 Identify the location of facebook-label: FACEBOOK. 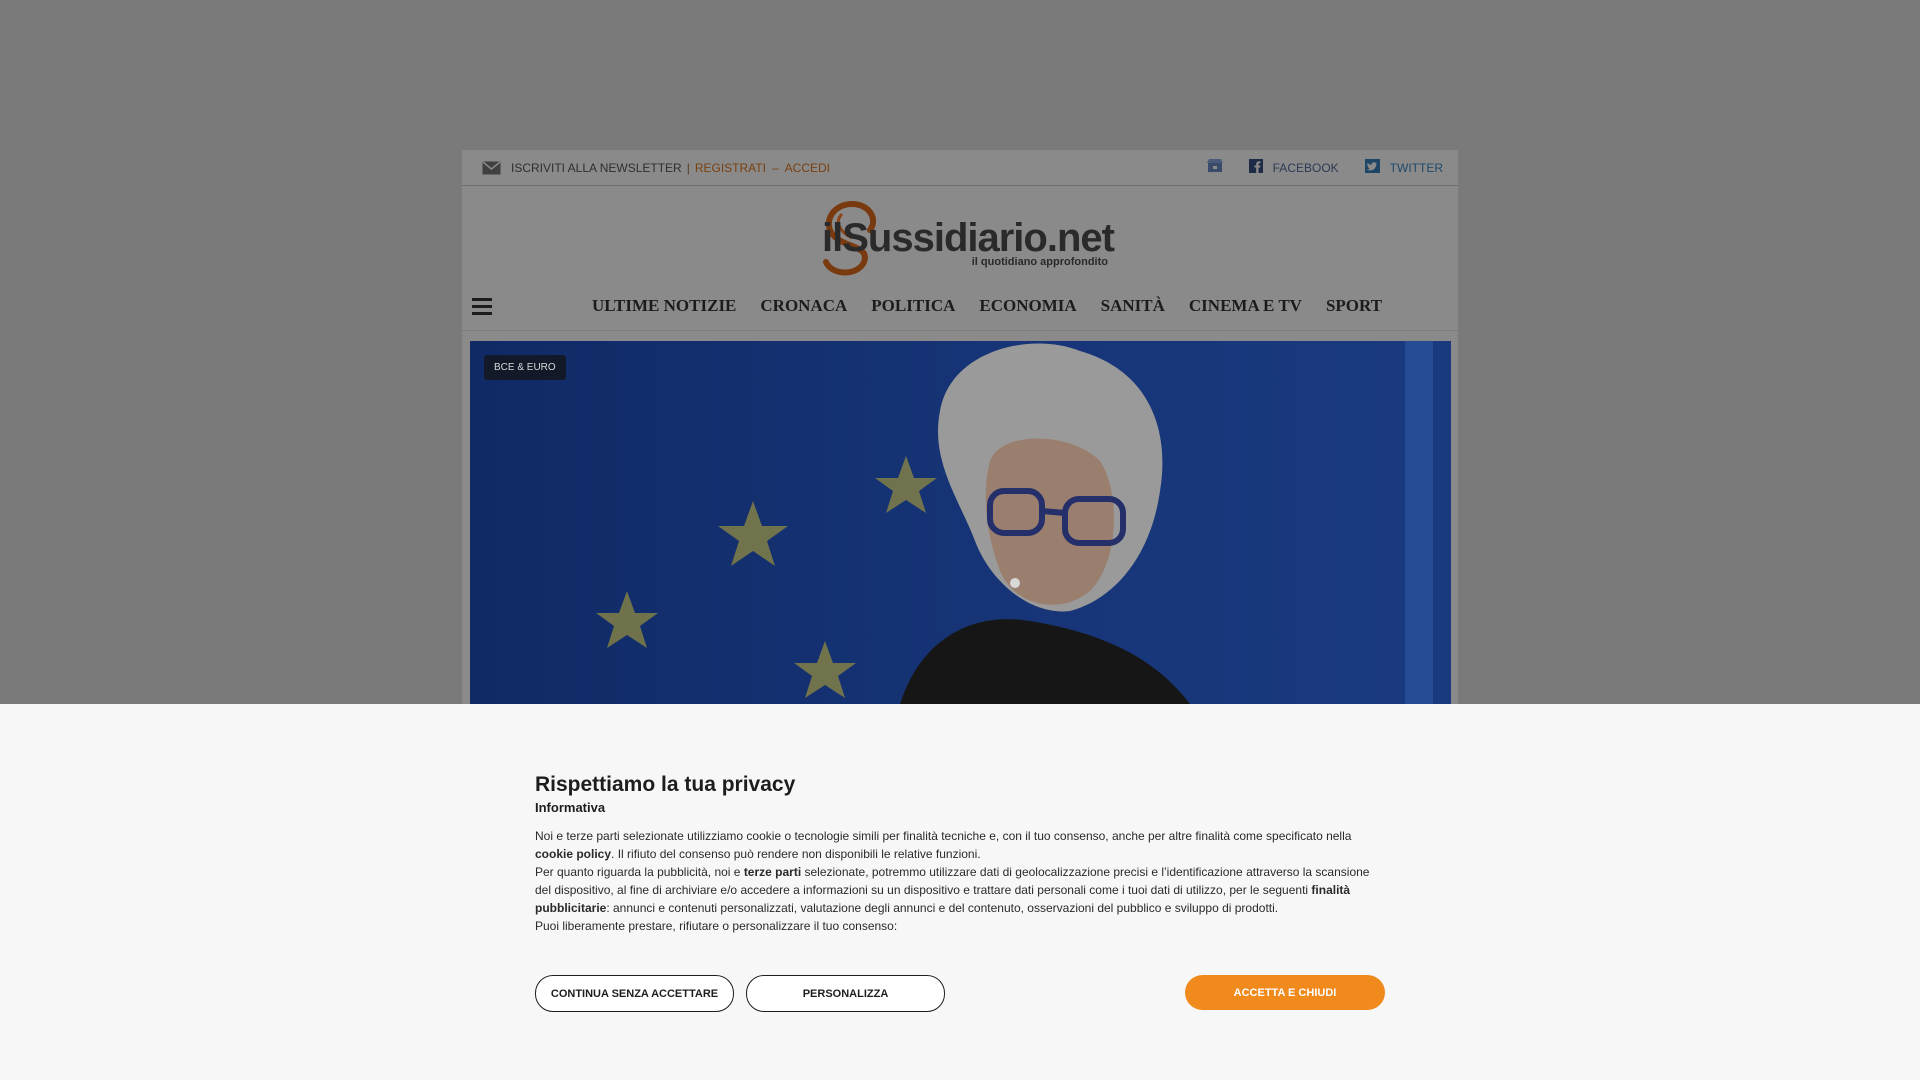
(1305, 167).